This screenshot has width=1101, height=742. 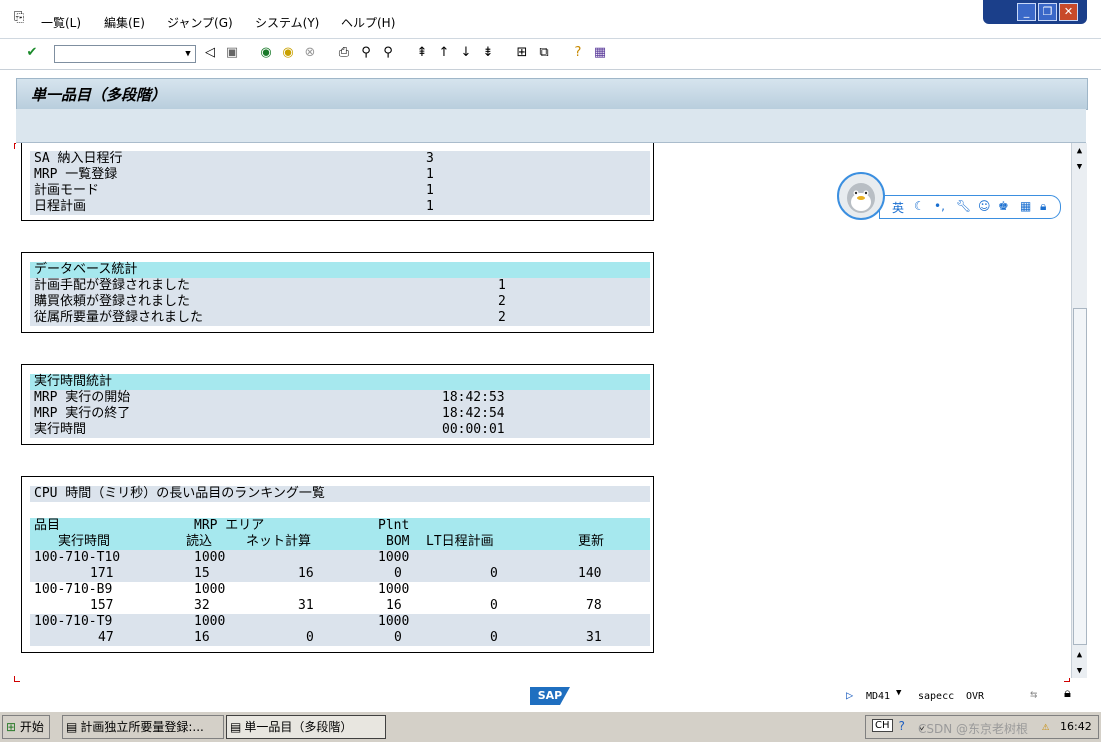 What do you see at coordinates (340, 430) in the screenshot?
I see `list-item: 実行時間 00:00:01` at bounding box center [340, 430].